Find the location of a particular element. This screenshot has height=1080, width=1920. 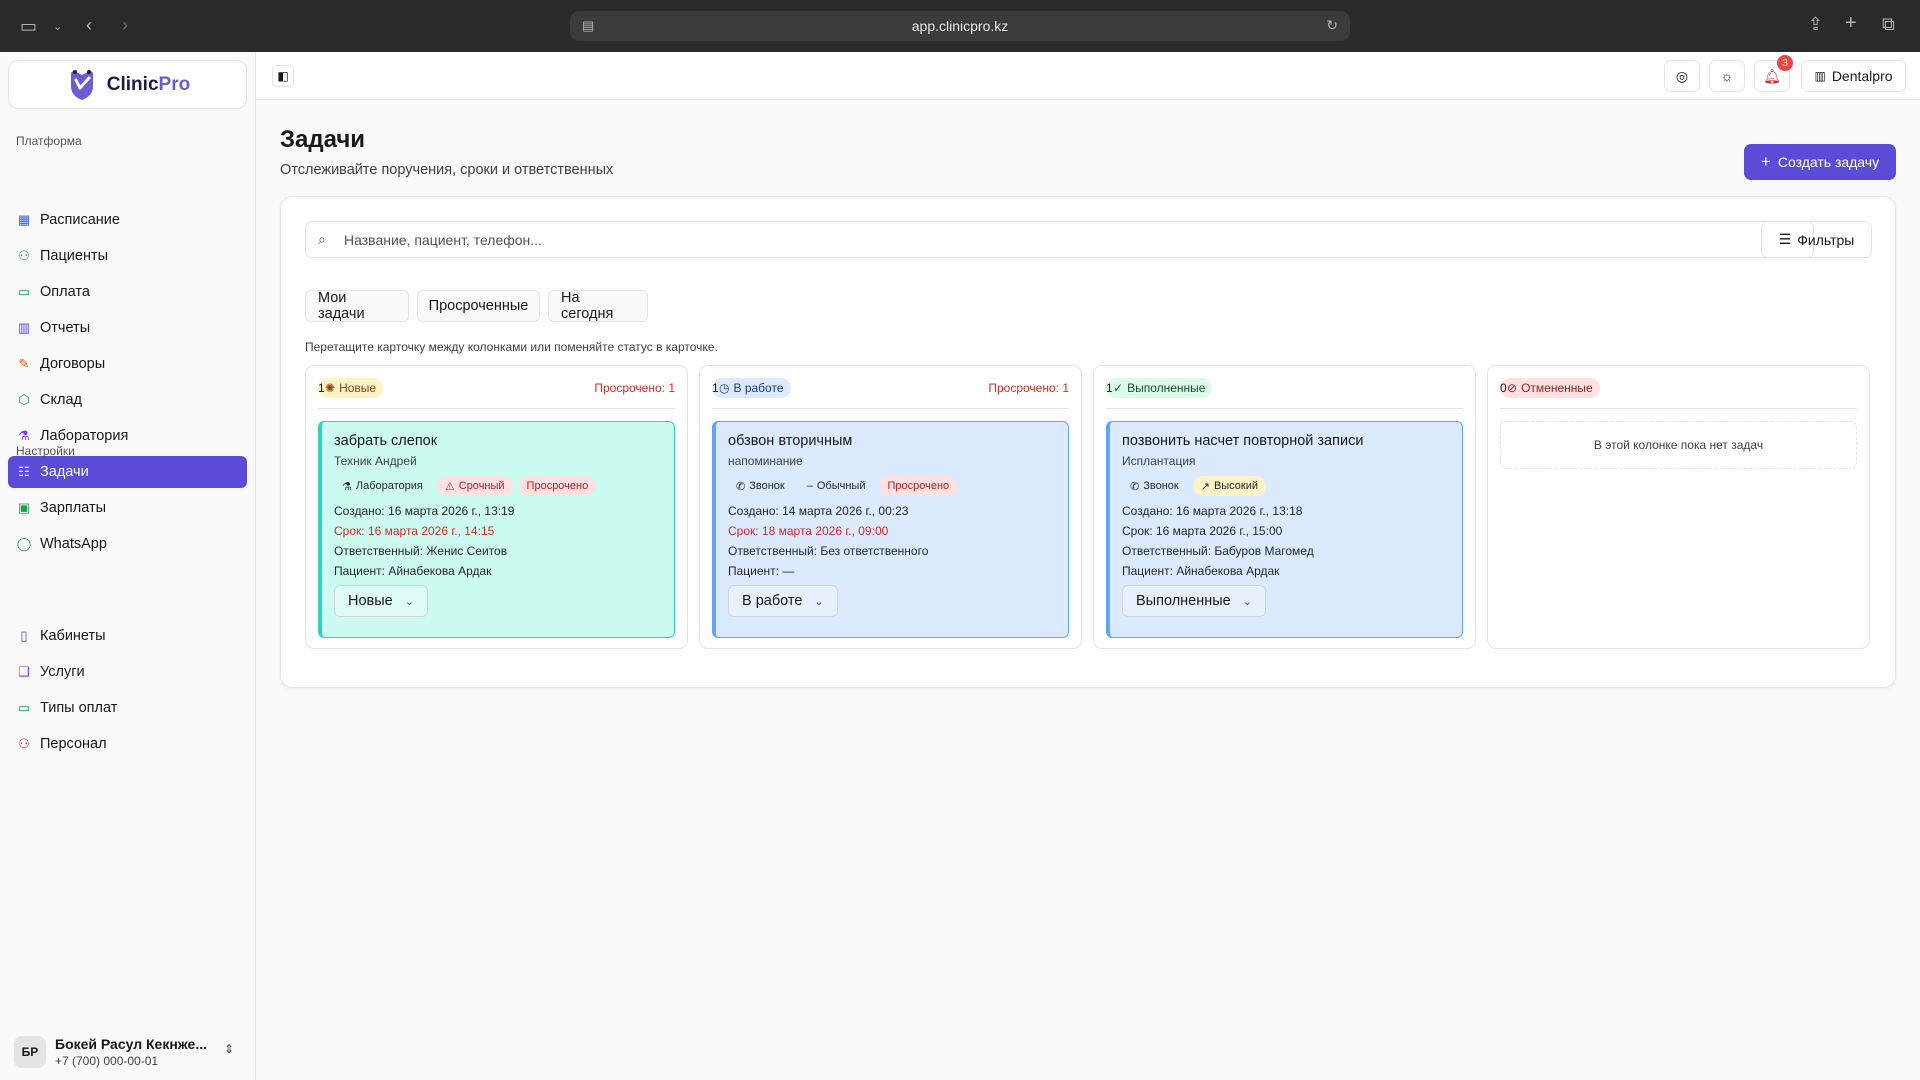

page-title: Задачи is located at coordinates (323, 139).